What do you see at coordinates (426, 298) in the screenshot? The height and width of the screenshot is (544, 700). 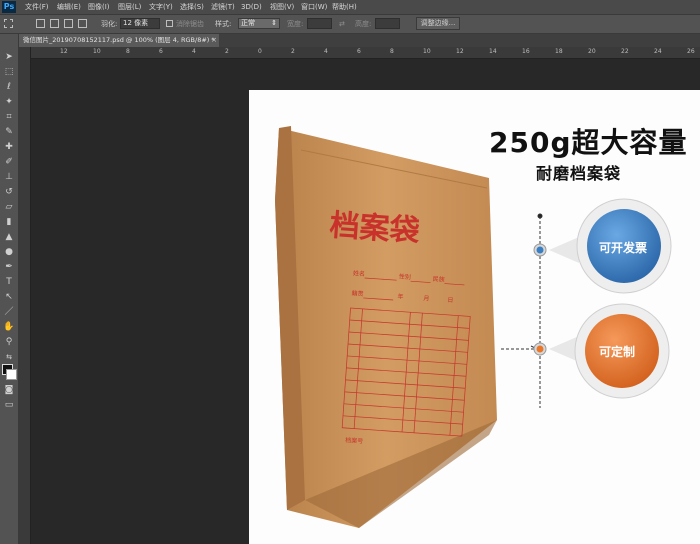 I see `bag-field-month: 月` at bounding box center [426, 298].